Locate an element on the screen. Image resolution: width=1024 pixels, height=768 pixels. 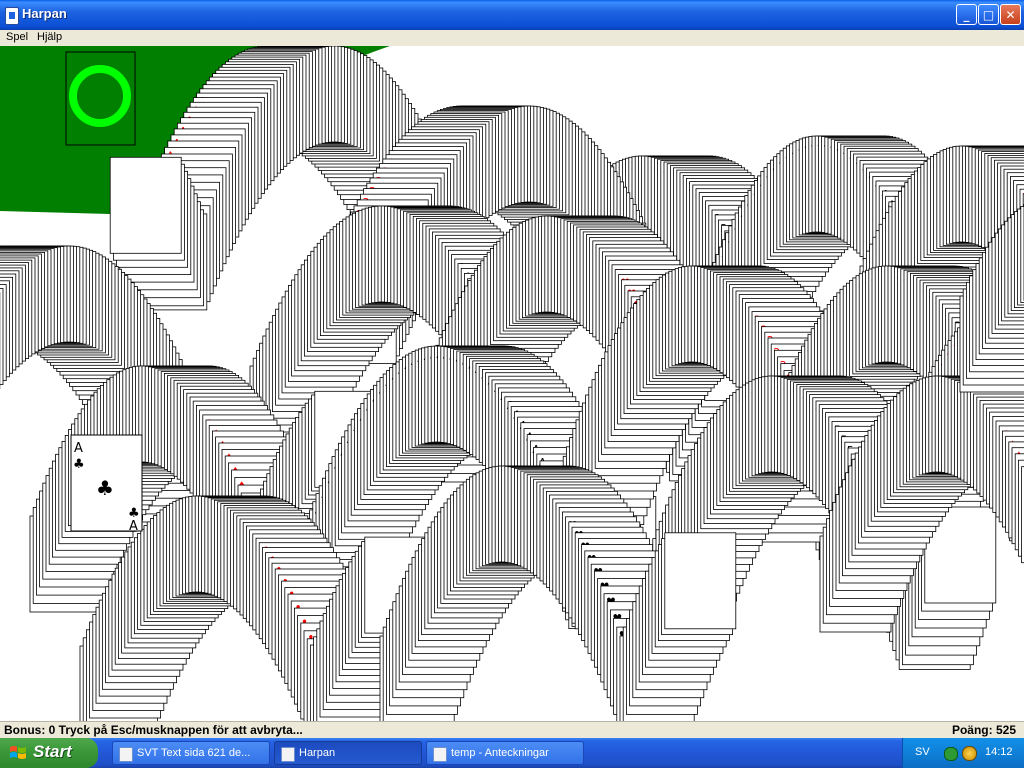
browser-icon is located at coordinates (126, 754).